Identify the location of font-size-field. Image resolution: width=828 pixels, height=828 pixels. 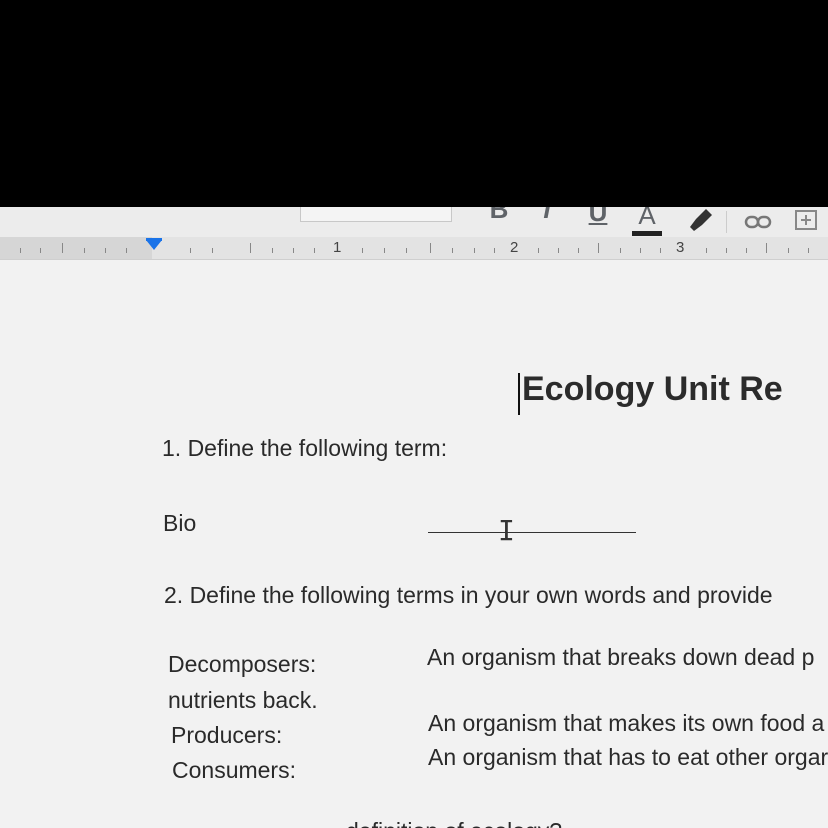
(376, 214).